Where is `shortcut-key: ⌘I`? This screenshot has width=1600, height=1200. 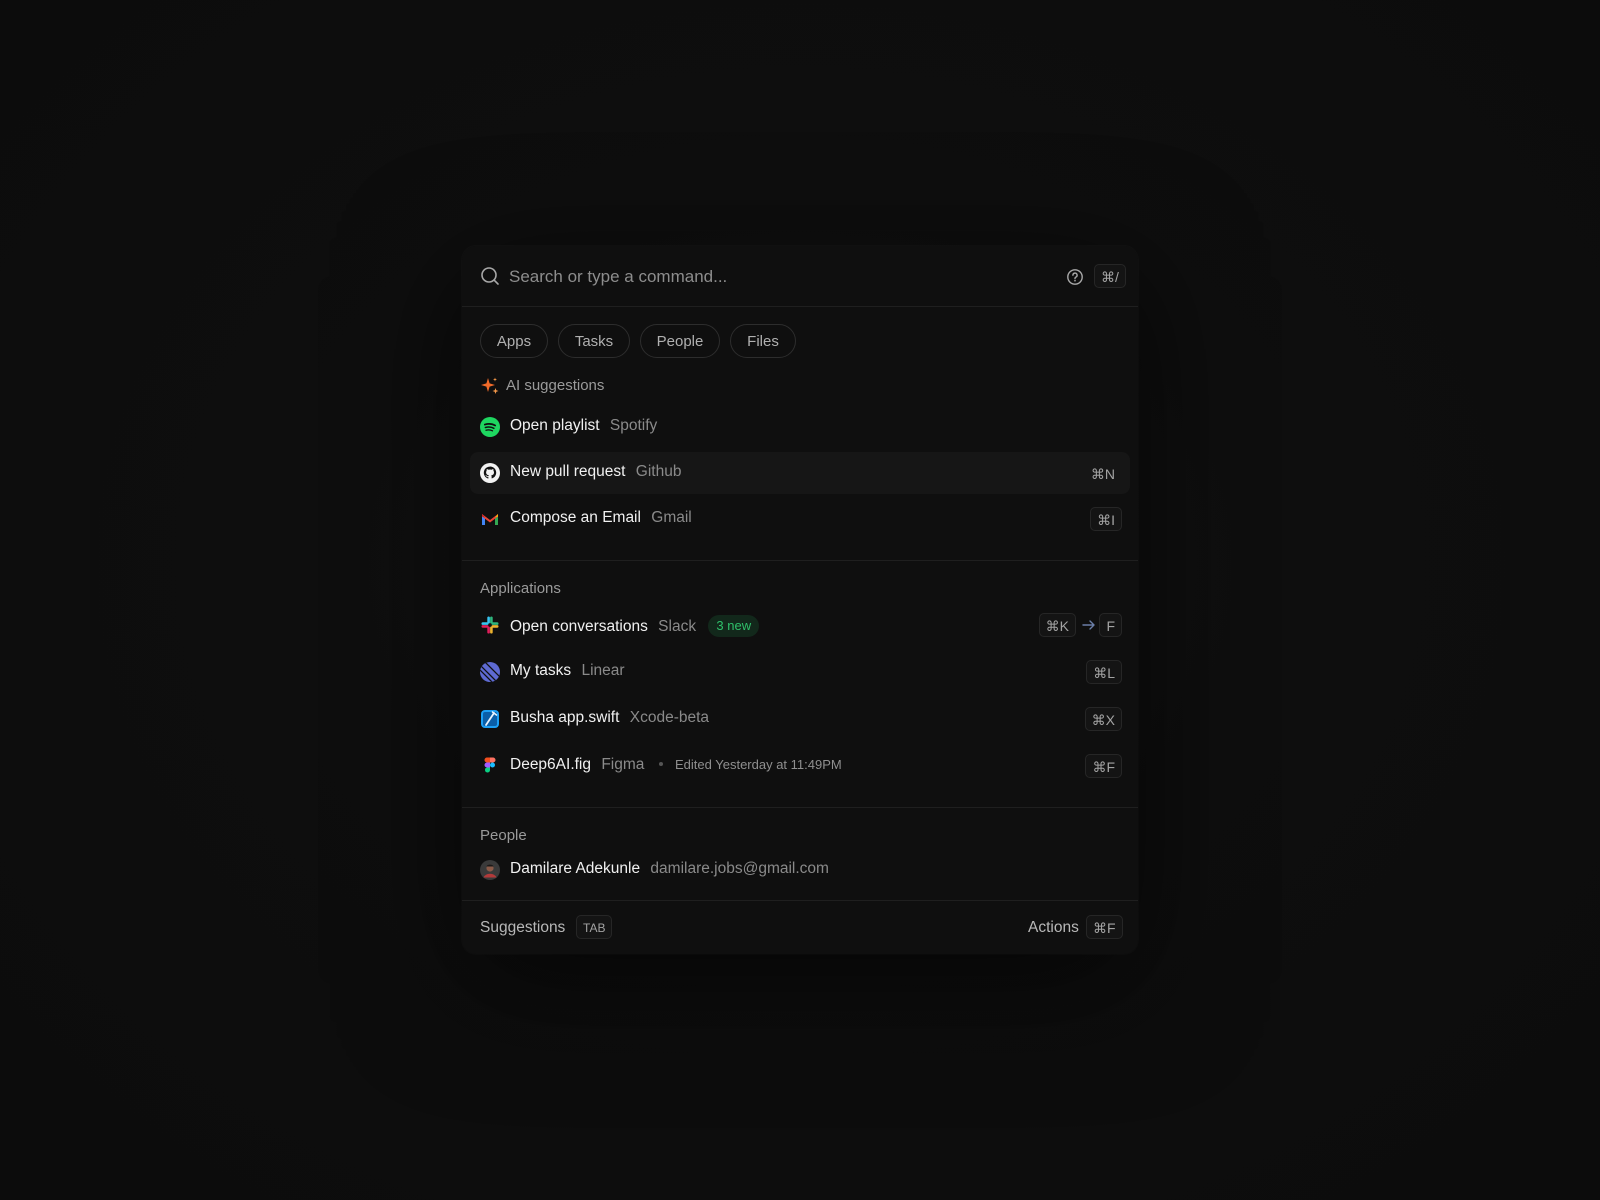
shortcut-key: ⌘I is located at coordinates (1106, 519).